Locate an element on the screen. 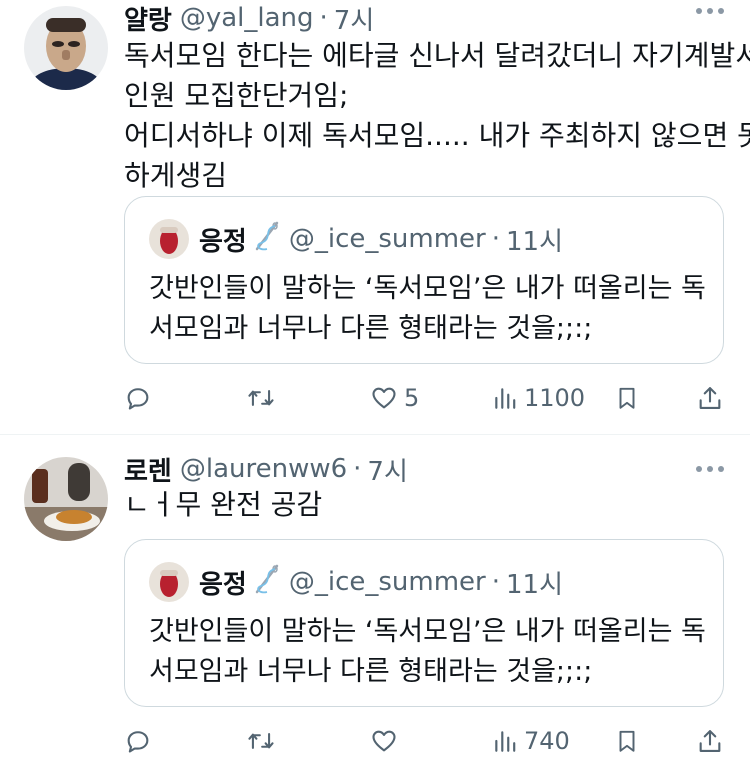 The height and width of the screenshot is (761, 750). author-handle: @laurenww6 is located at coordinates (263, 469).